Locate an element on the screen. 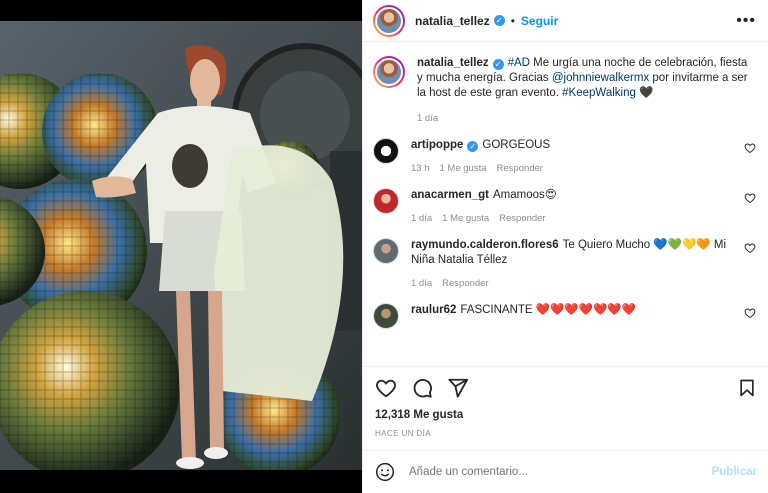 Image resolution: width=768 pixels, height=493 pixels. caption-username: natalia_tellez is located at coordinates (453, 63).